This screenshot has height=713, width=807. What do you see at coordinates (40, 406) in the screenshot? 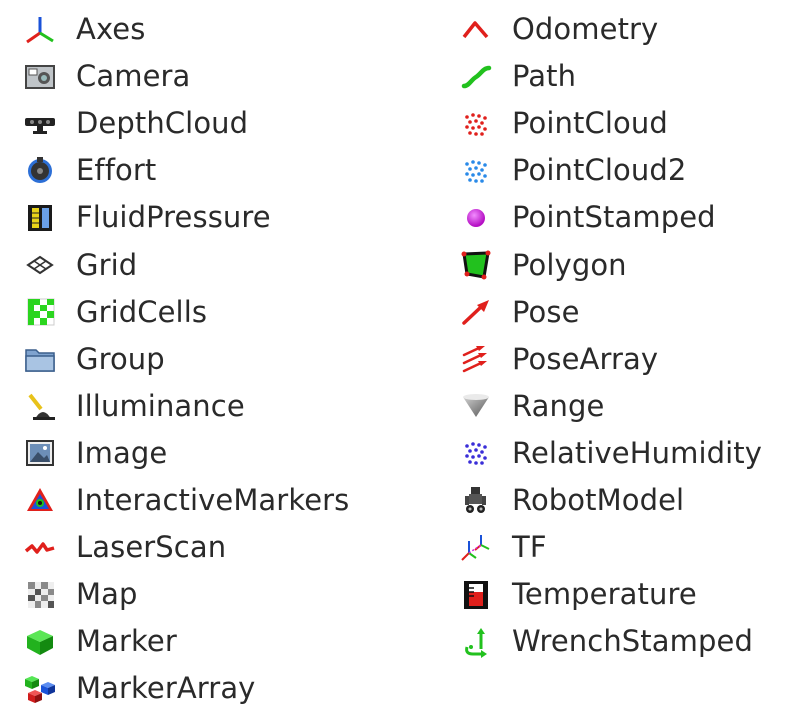
I see `lamp-icon` at bounding box center [40, 406].